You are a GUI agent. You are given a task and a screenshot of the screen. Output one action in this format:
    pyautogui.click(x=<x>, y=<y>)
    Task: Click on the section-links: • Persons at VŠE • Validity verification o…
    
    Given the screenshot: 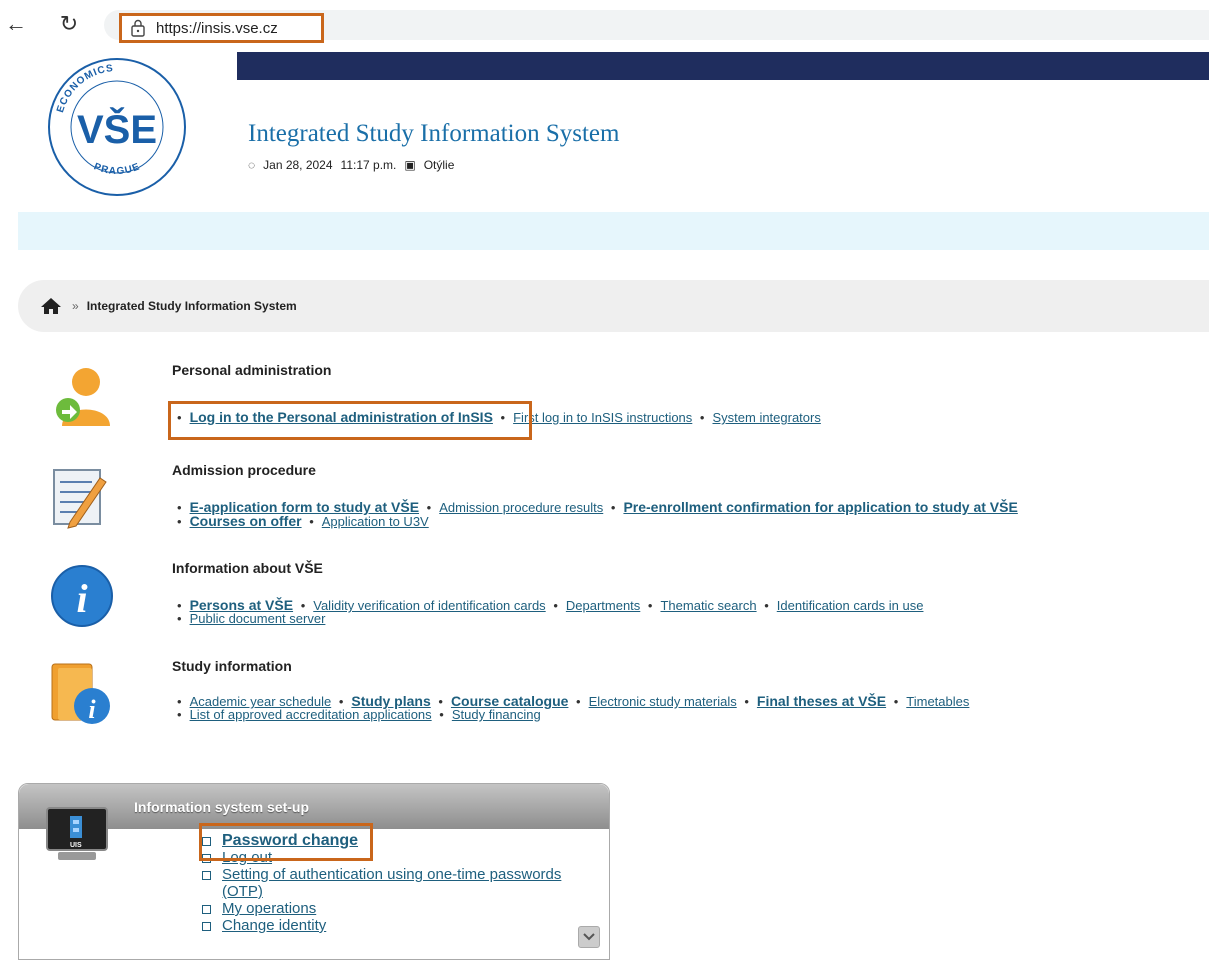 What is the action you would take?
    pyautogui.click(x=550, y=611)
    